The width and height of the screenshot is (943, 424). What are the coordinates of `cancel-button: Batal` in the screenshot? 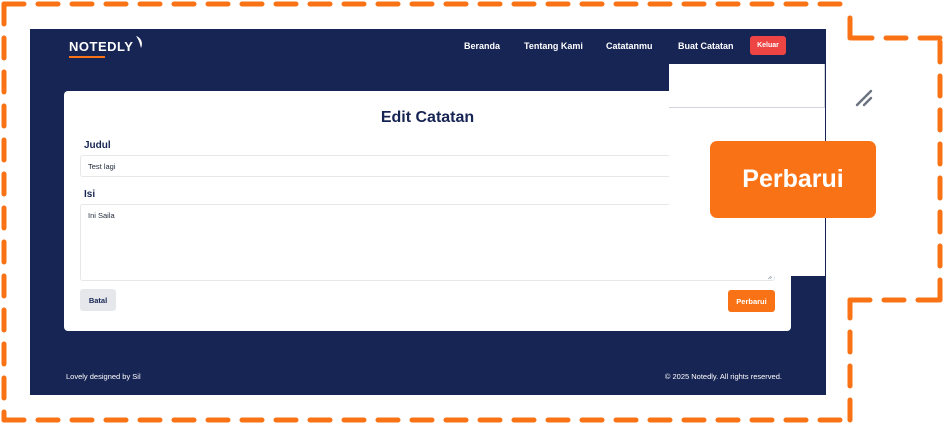 It's located at (98, 300).